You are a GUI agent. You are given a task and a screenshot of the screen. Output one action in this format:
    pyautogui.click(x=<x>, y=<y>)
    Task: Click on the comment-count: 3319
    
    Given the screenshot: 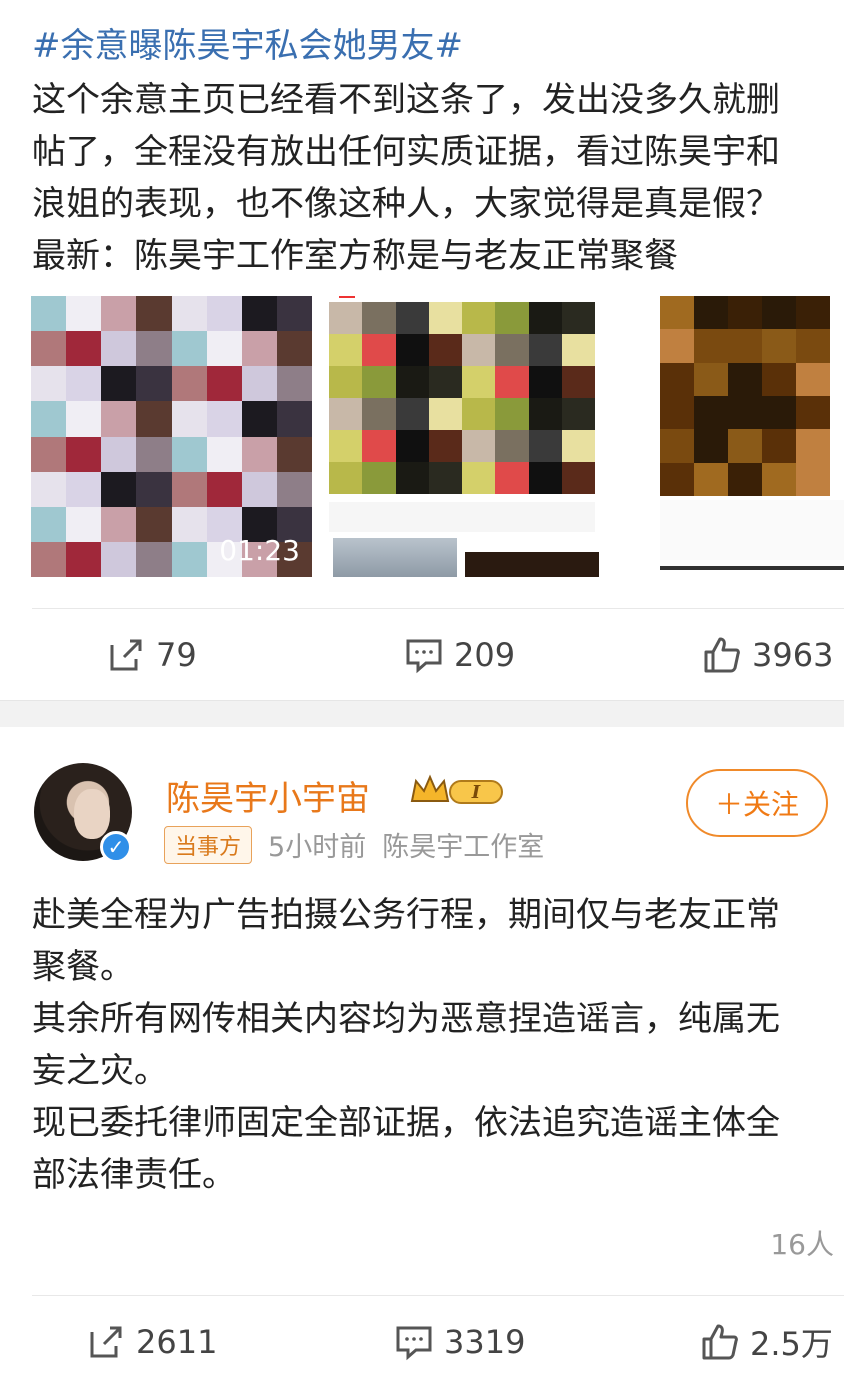 What is the action you would take?
    pyautogui.click(x=485, y=1342)
    